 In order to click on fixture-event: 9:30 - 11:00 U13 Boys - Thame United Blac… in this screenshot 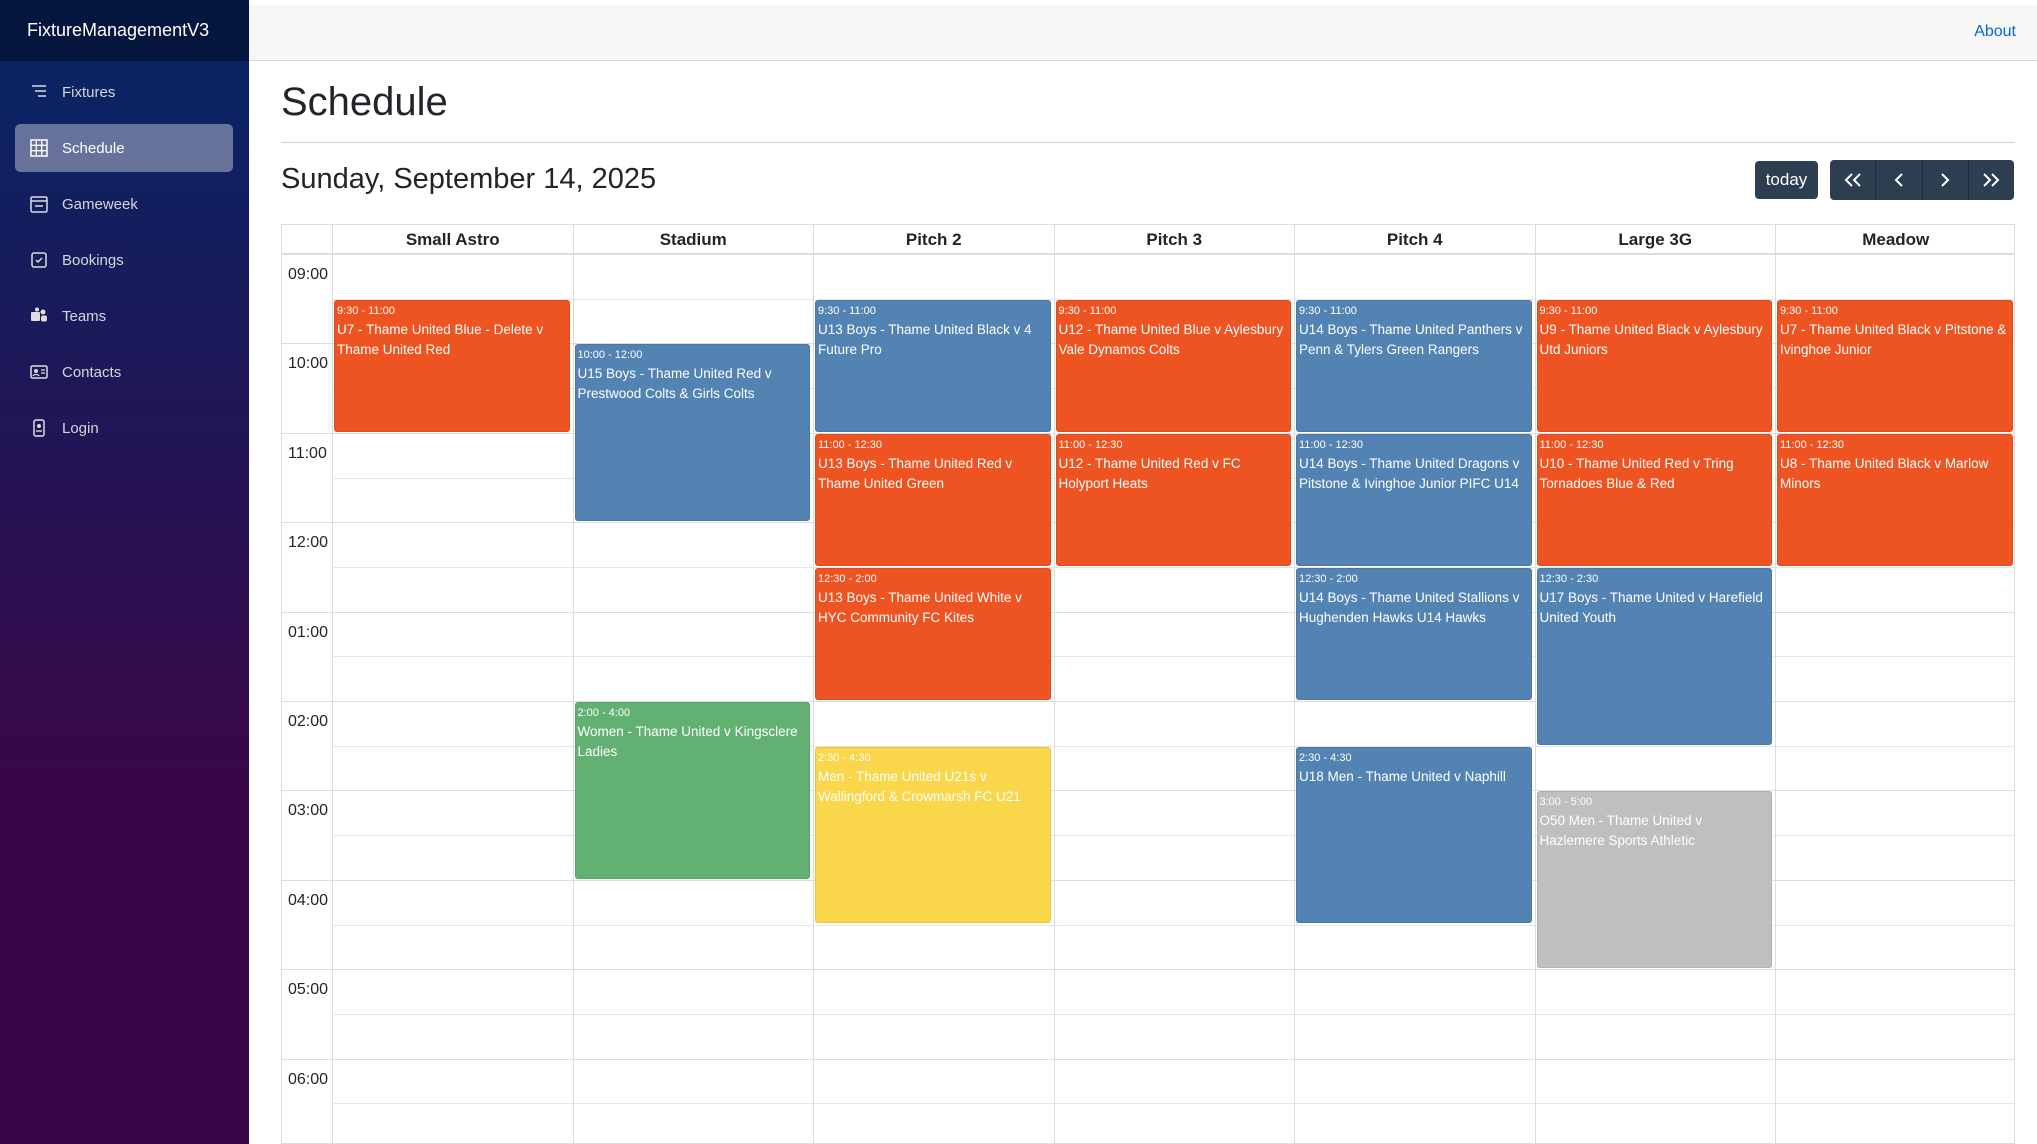, I will do `click(933, 365)`.